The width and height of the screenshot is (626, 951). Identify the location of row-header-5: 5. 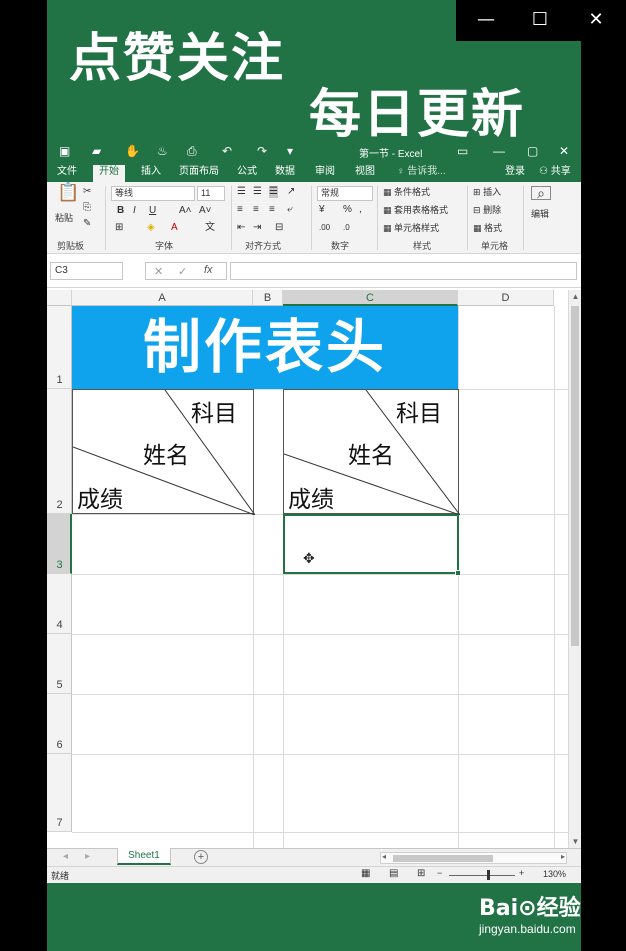
(59, 664).